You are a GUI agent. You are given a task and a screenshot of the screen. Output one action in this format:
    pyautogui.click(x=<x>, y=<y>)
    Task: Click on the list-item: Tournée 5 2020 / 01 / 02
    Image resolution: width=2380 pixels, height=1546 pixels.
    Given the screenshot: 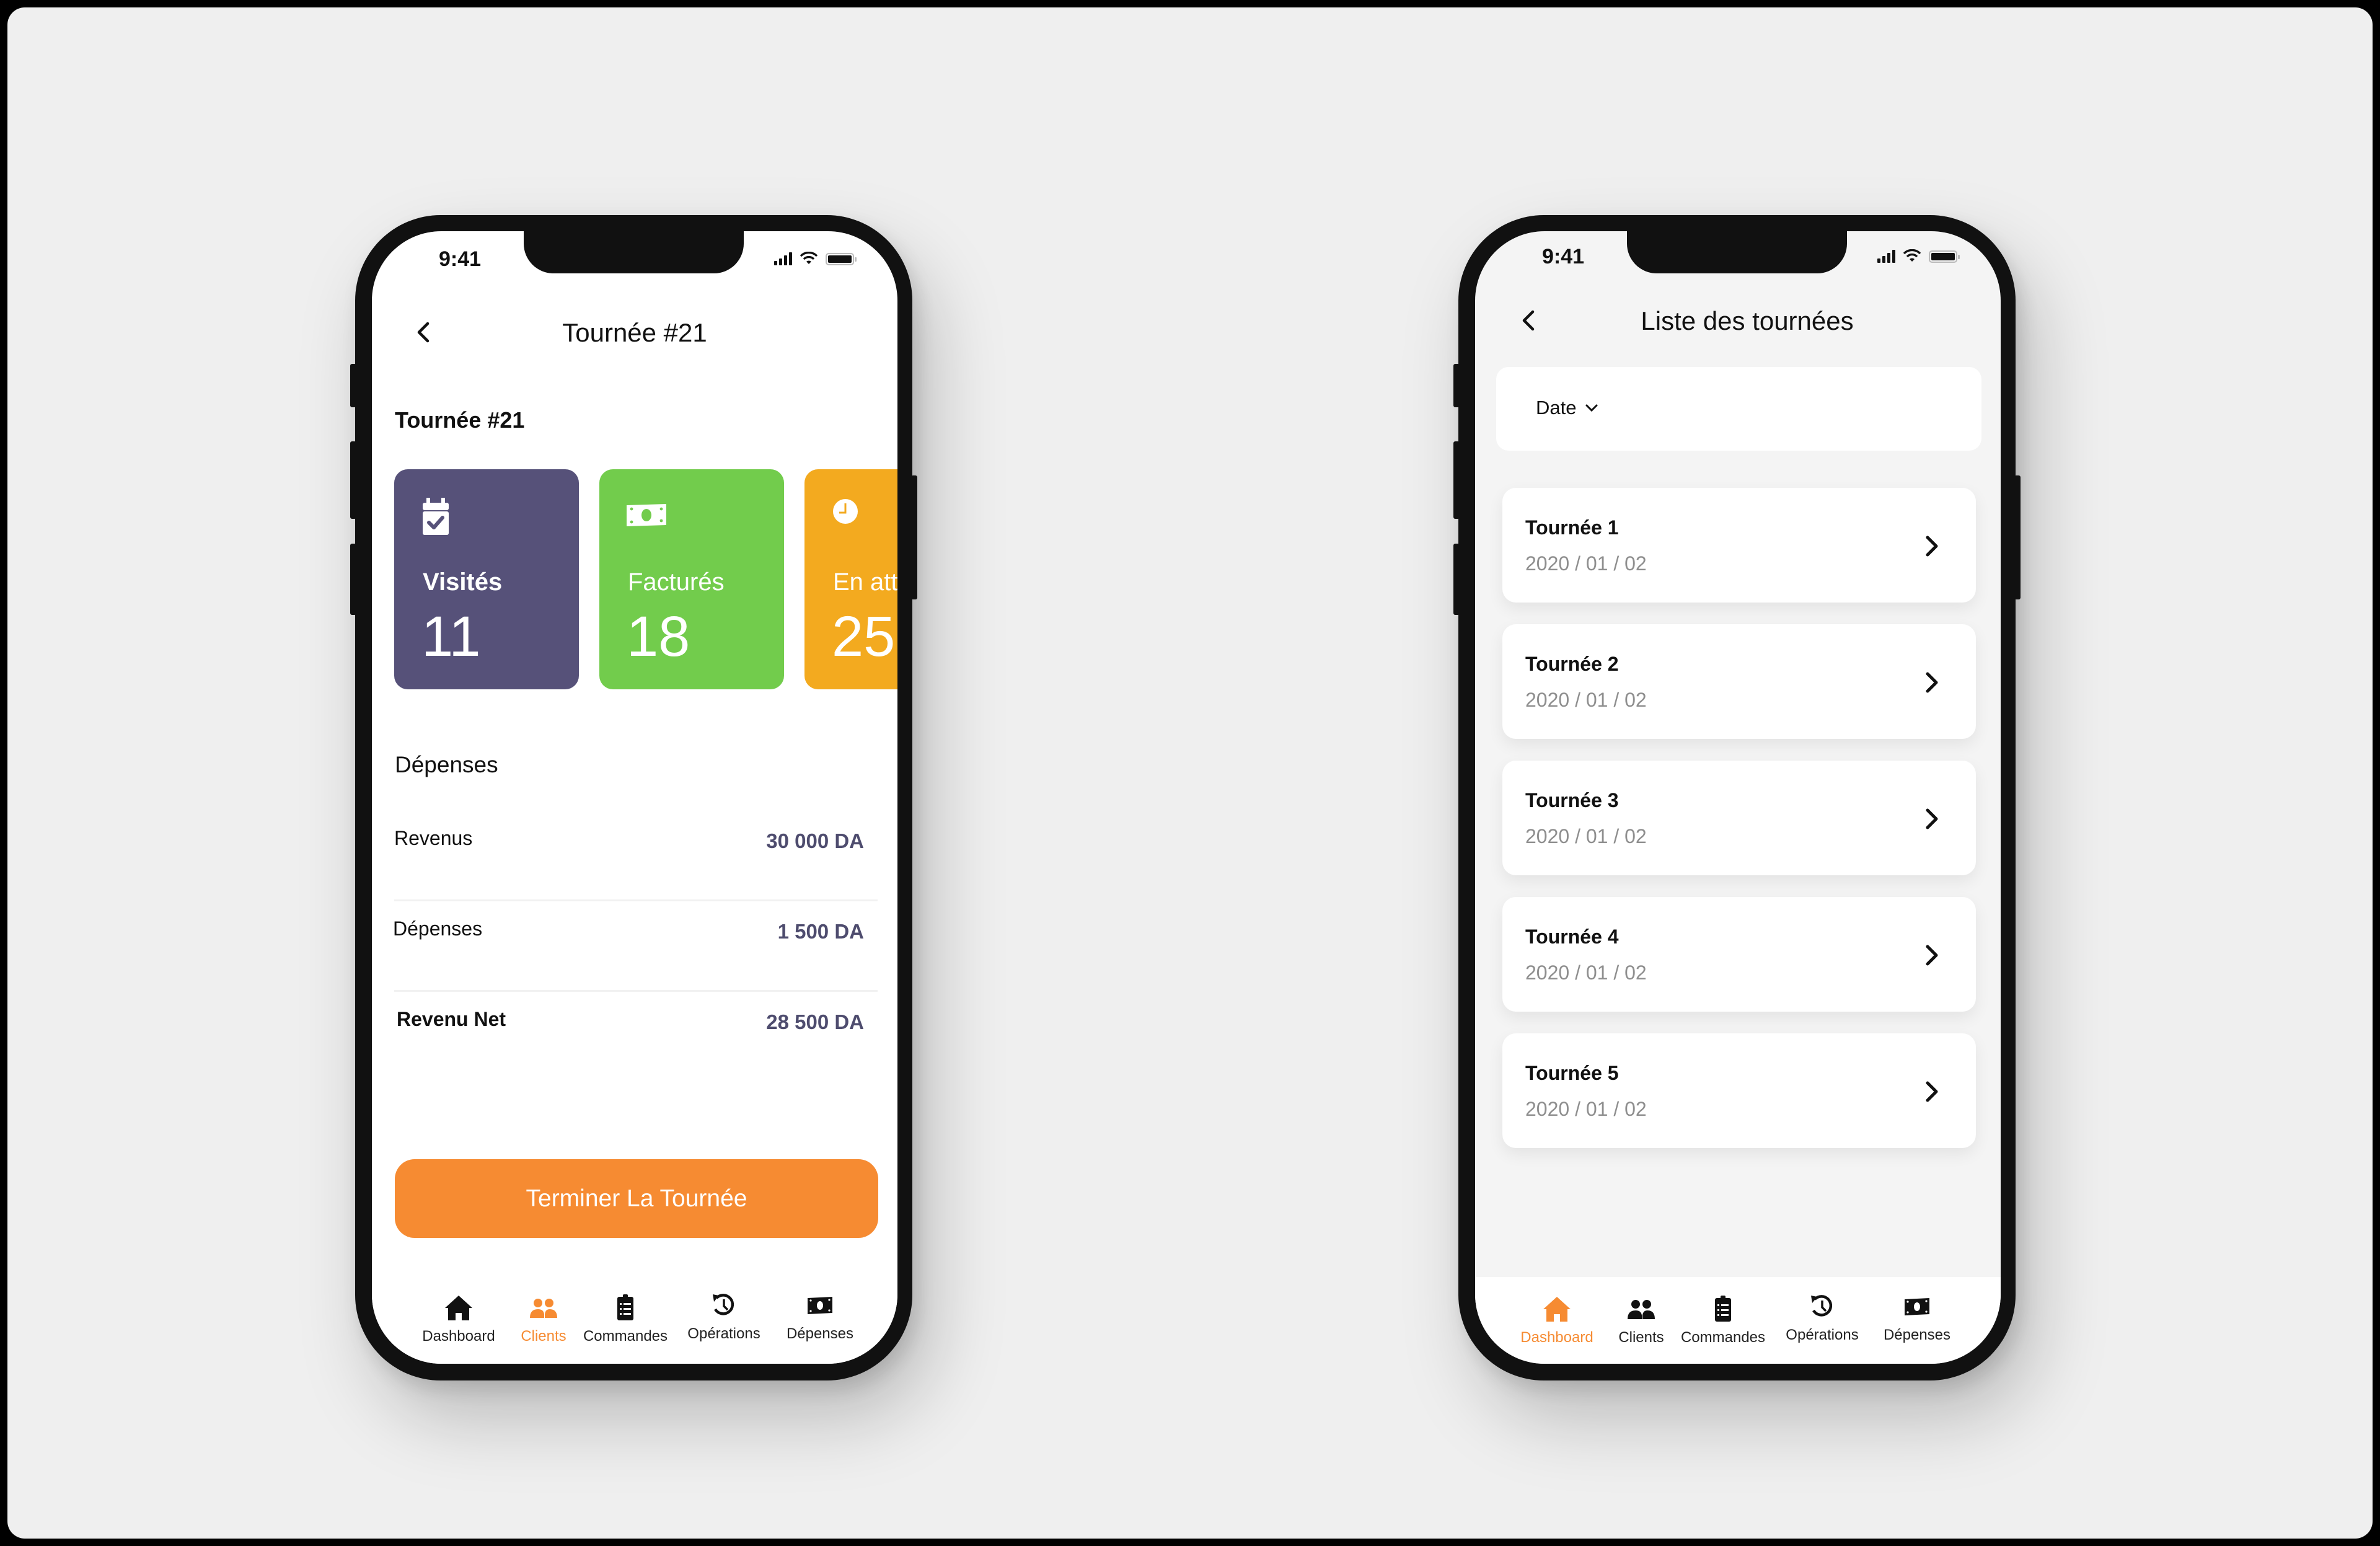 What is the action you would take?
    pyautogui.click(x=1739, y=1090)
    